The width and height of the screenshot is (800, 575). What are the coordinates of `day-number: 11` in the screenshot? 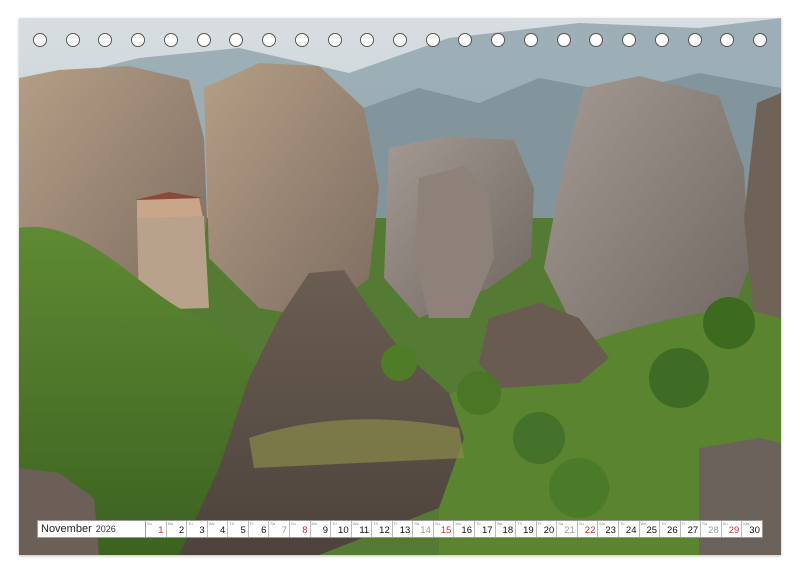 It's located at (364, 530).